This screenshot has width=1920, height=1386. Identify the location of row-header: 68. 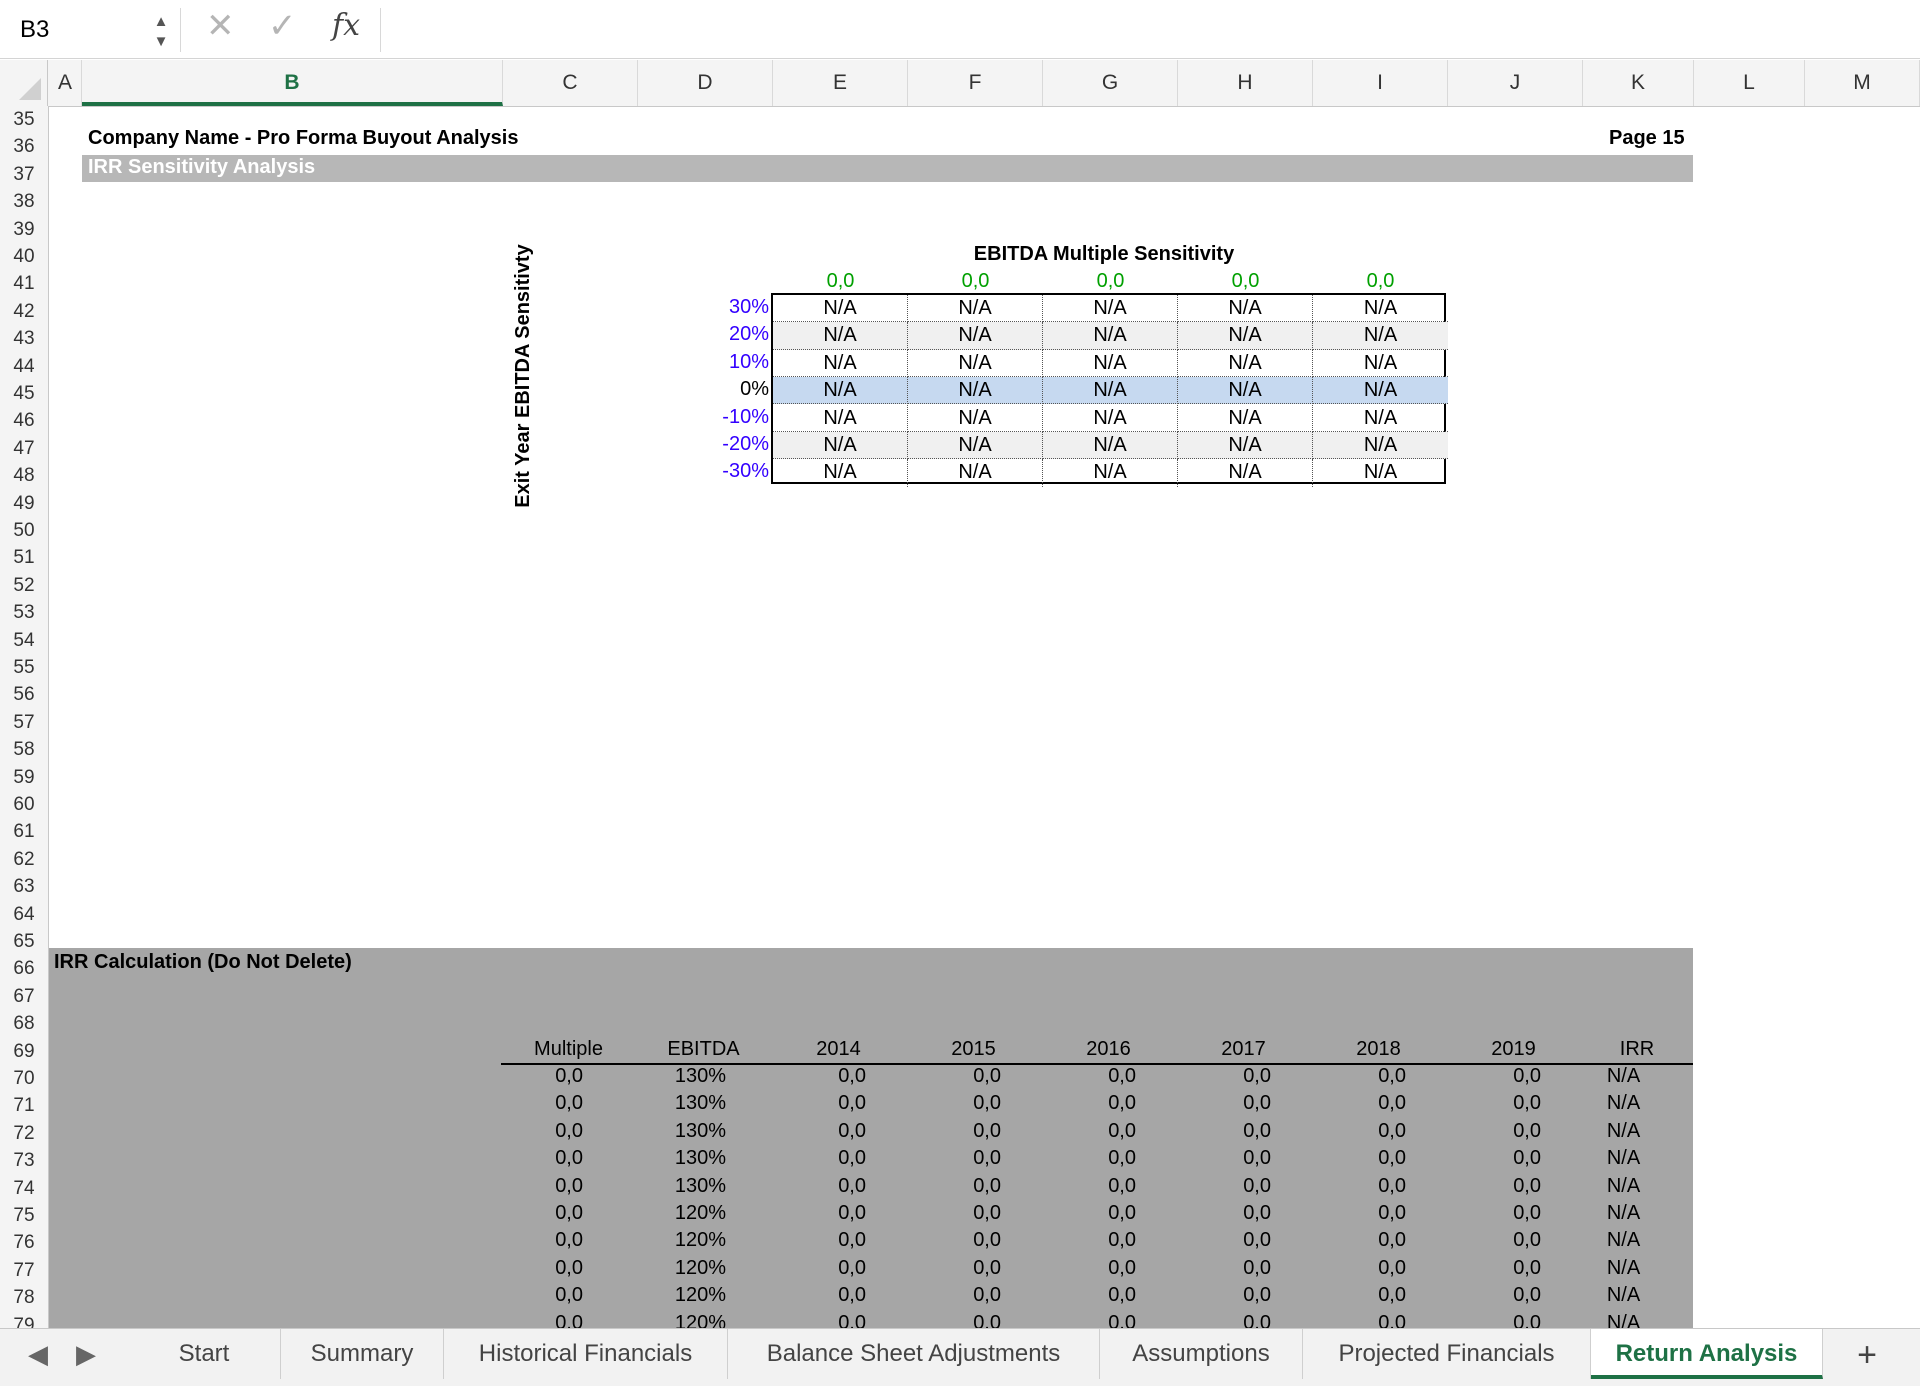
(24, 1023).